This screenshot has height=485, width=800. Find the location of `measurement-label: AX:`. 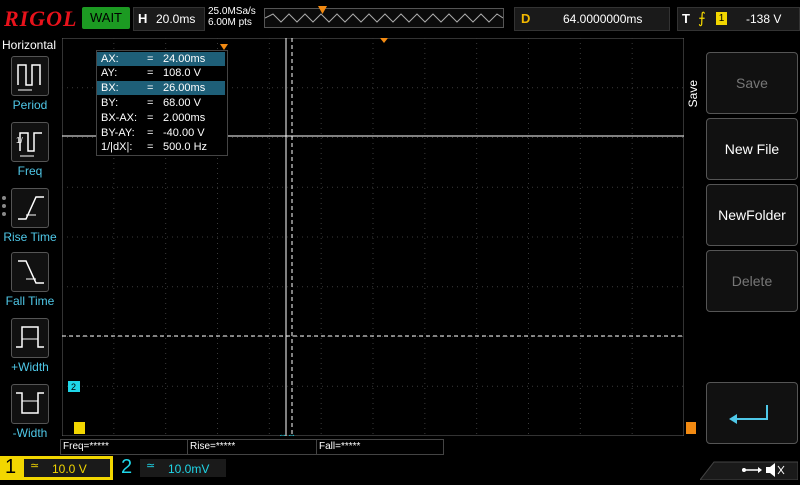

measurement-label: AX: is located at coordinates (110, 59).